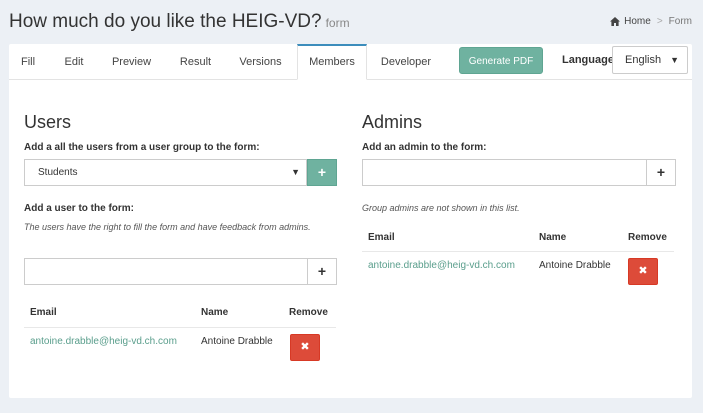 The height and width of the screenshot is (413, 703). What do you see at coordinates (165, 21) in the screenshot?
I see `page-title-text: How much do you like the HEIG-VD?` at bounding box center [165, 21].